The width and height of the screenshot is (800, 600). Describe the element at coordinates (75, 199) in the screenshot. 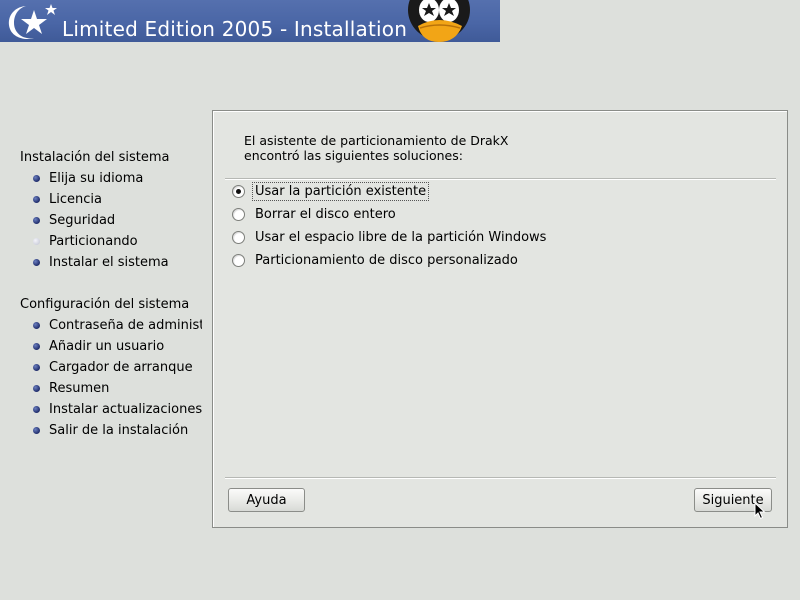

I see `step-label: Licencia` at that location.